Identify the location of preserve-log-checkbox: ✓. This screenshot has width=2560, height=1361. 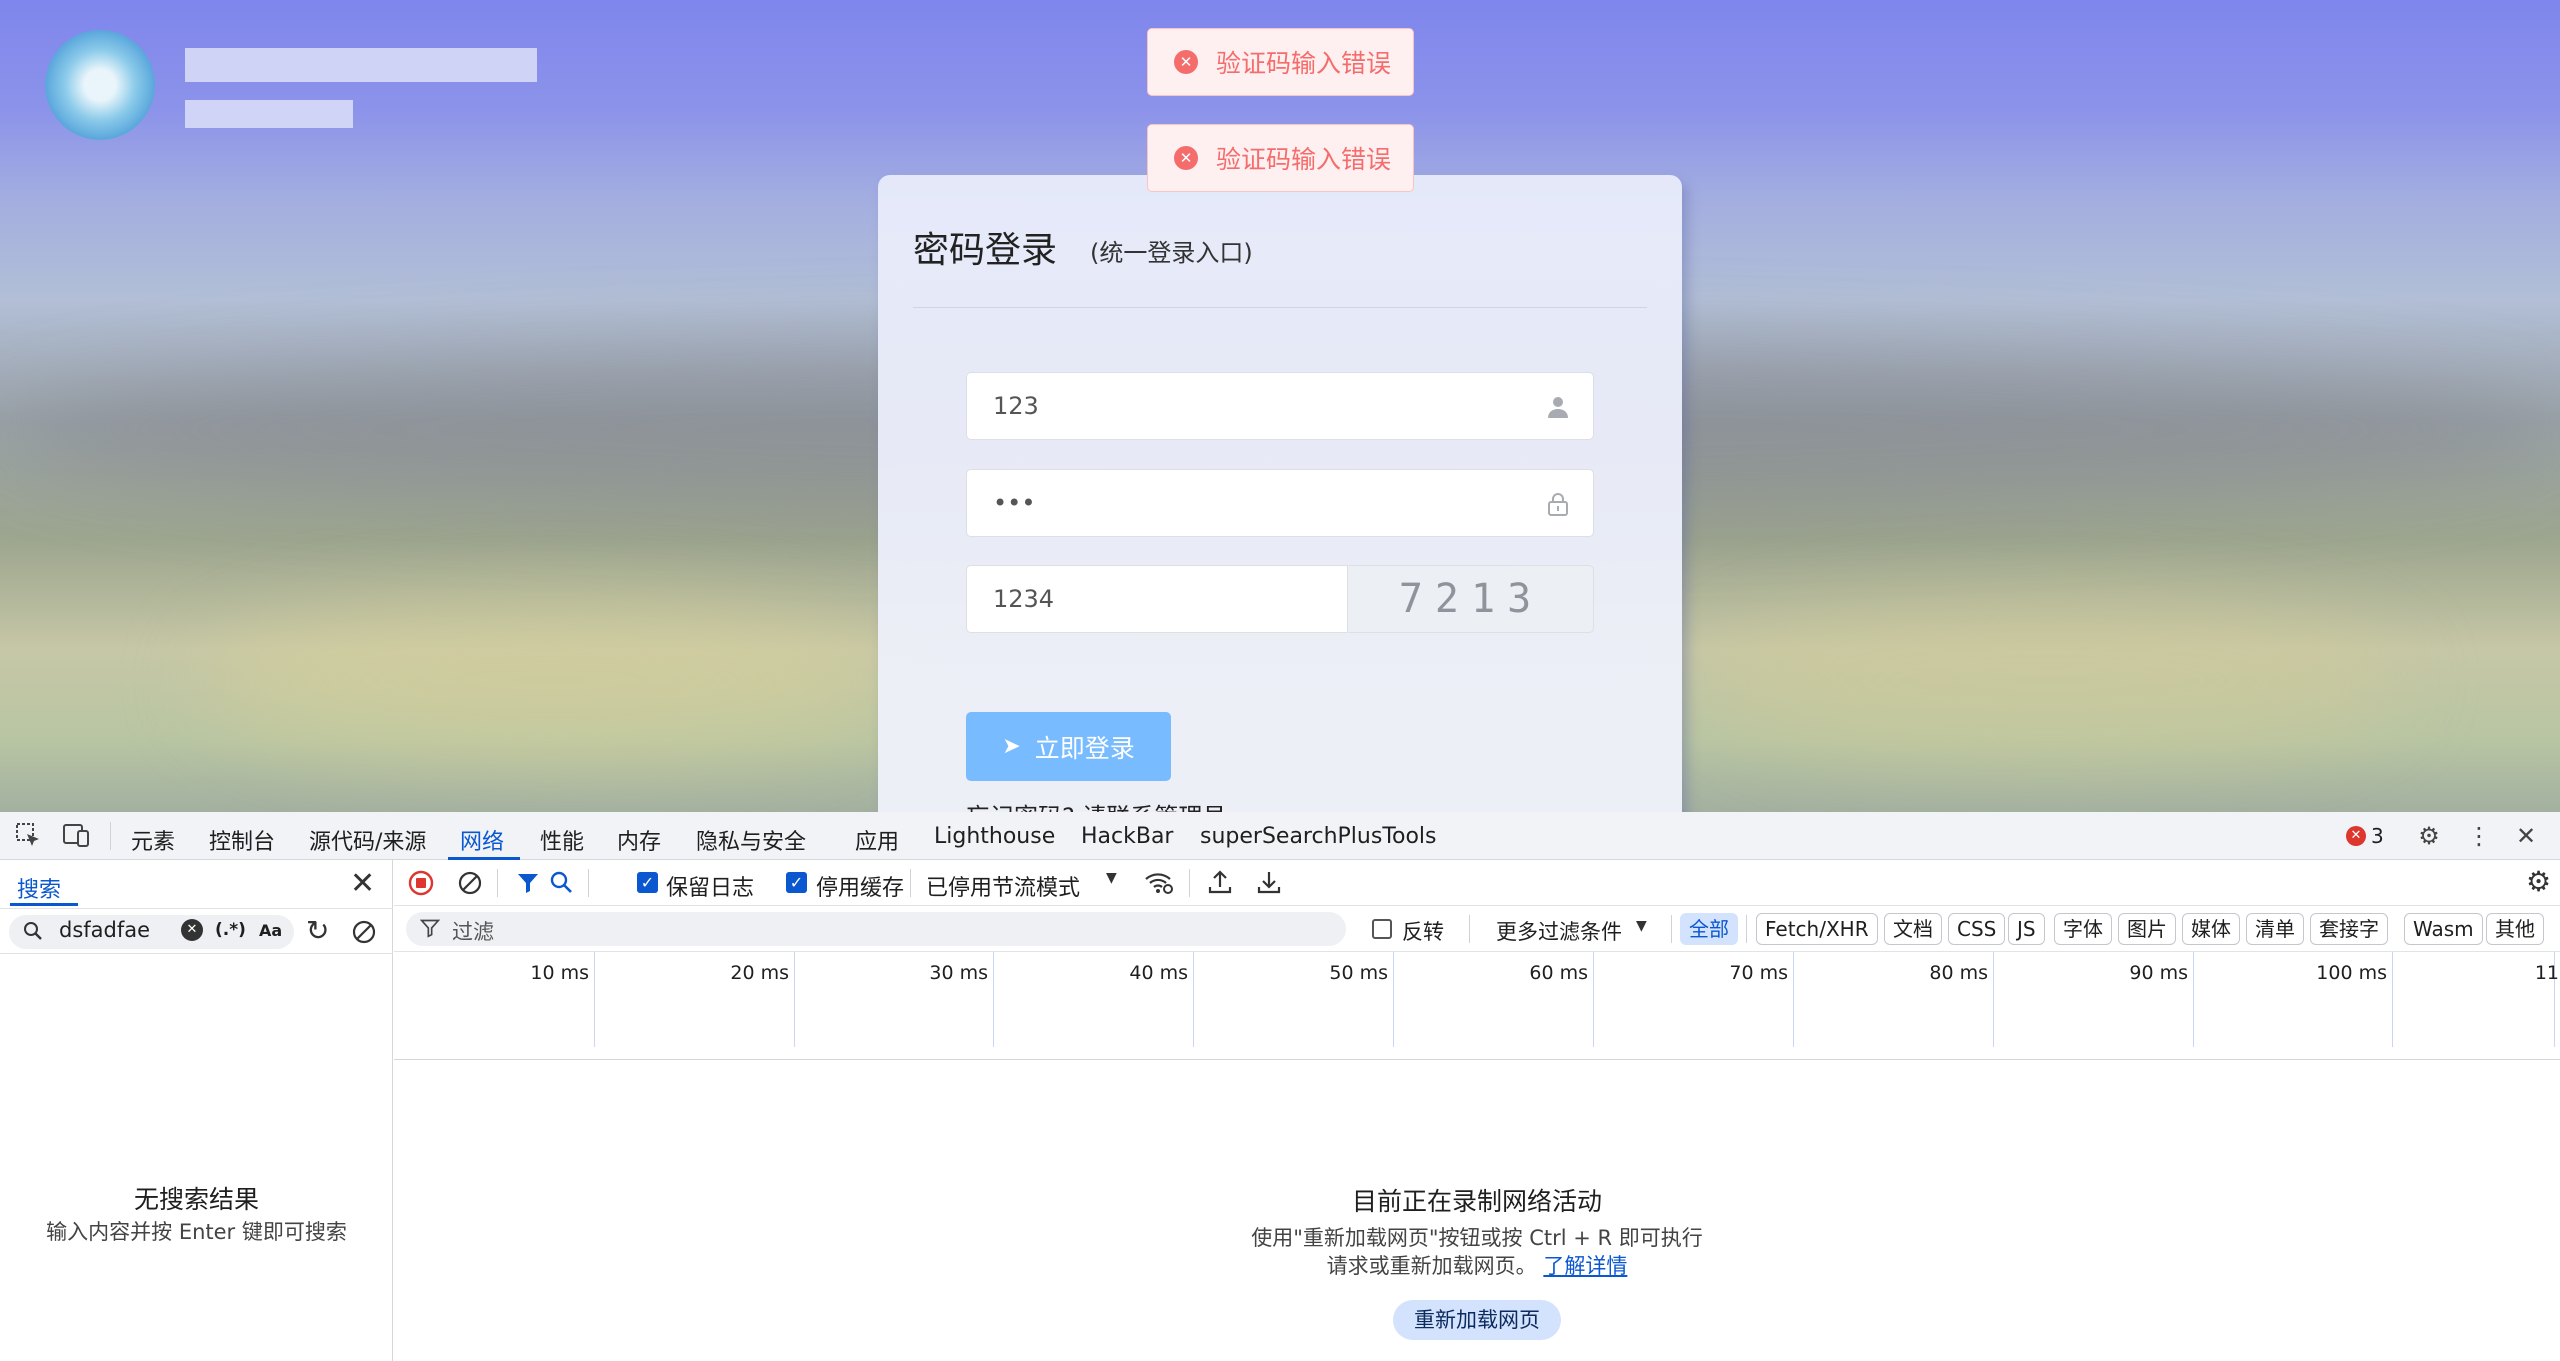
(647, 882).